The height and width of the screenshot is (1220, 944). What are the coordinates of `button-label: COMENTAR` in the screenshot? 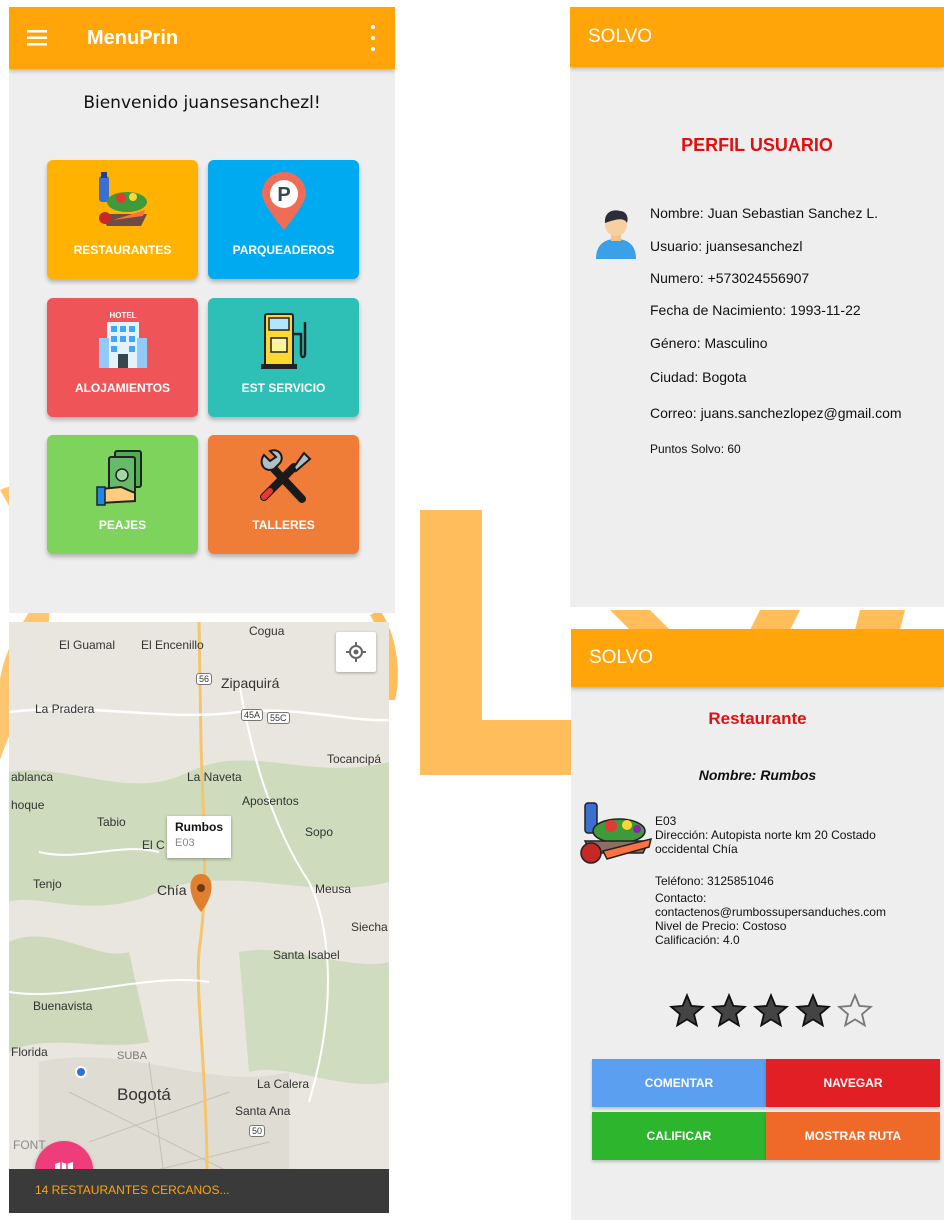 It's located at (679, 1083).